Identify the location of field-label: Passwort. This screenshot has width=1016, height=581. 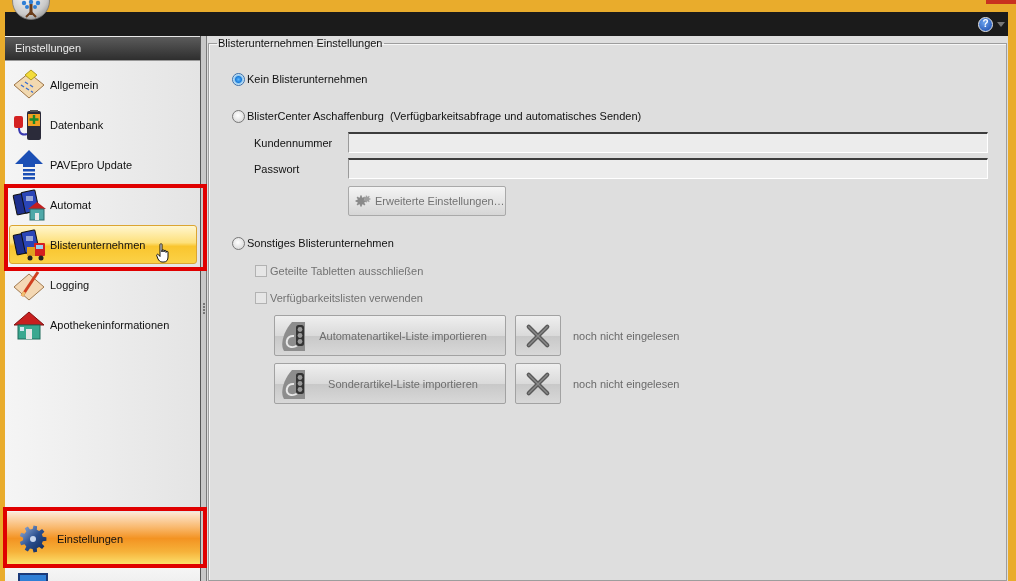
(277, 168).